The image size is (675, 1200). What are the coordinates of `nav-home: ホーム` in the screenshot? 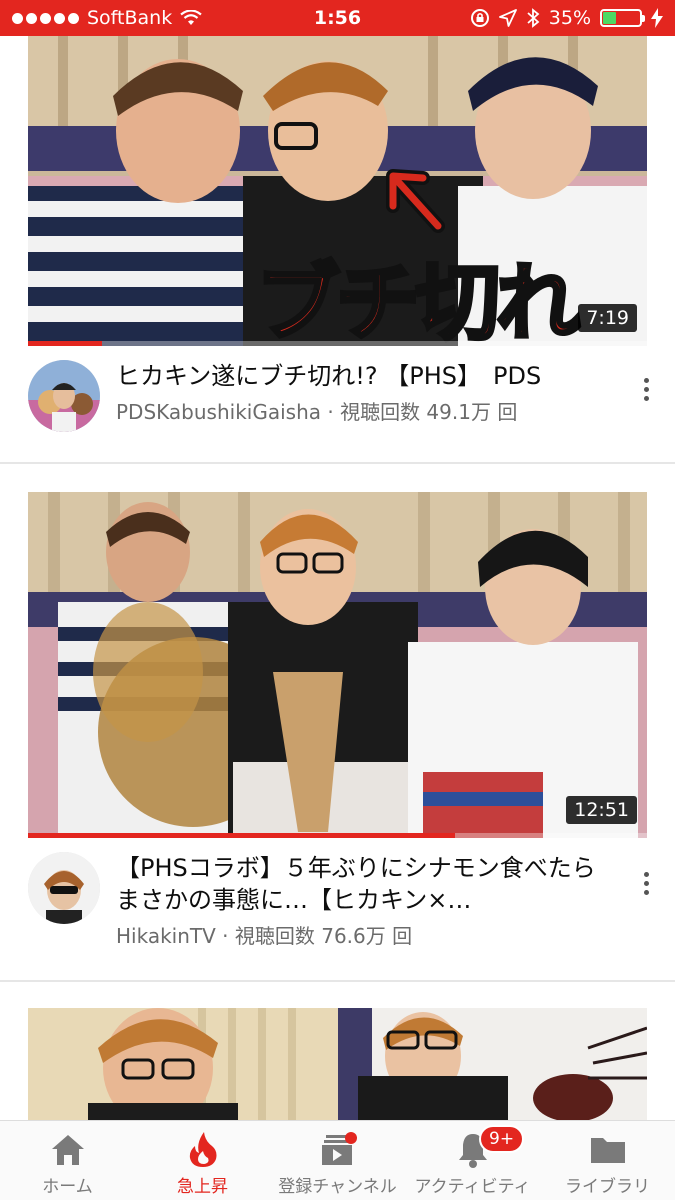 It's located at (67, 1160).